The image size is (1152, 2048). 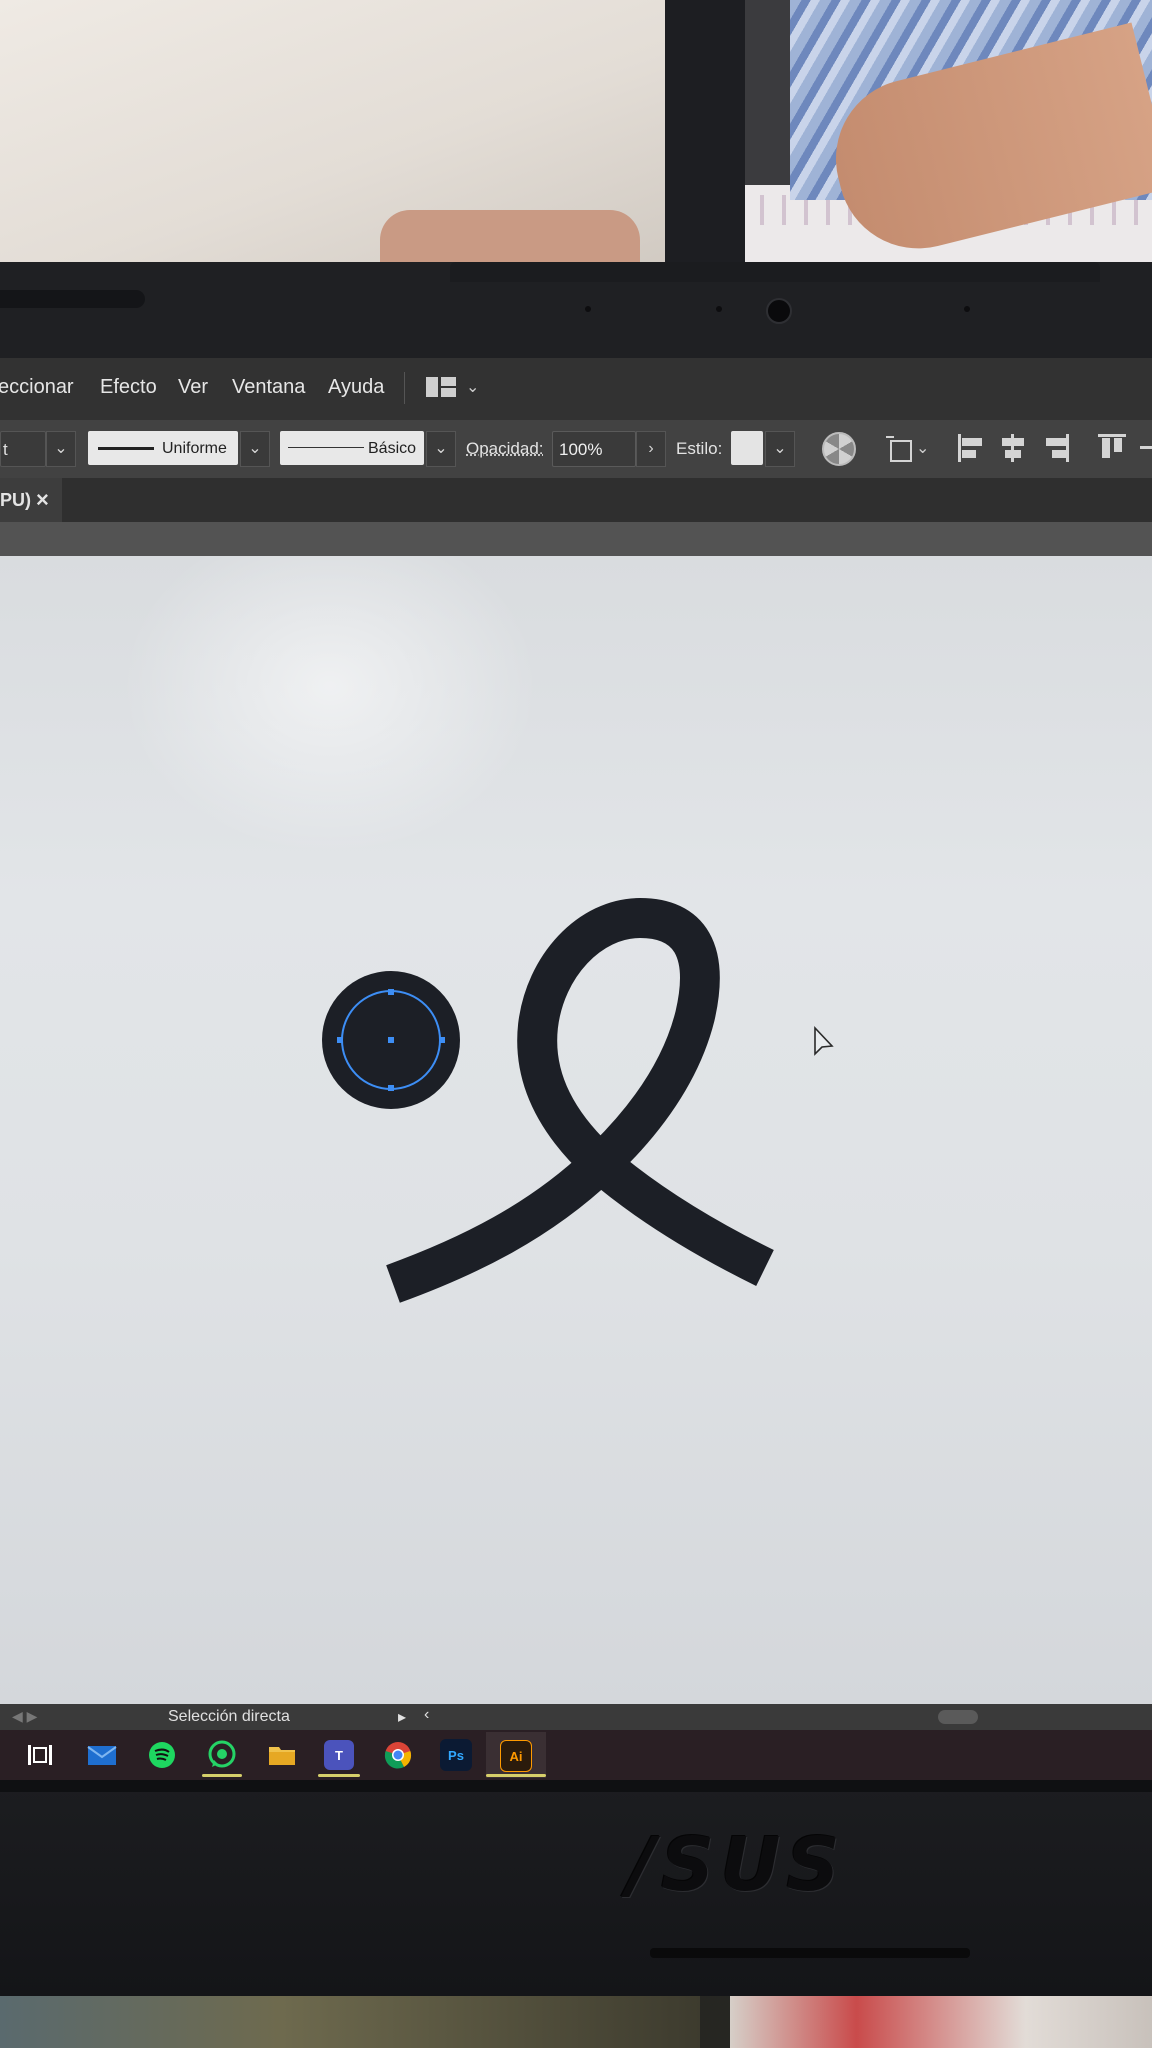 What do you see at coordinates (824, 1040) in the screenshot?
I see `cursor-arrow-icon` at bounding box center [824, 1040].